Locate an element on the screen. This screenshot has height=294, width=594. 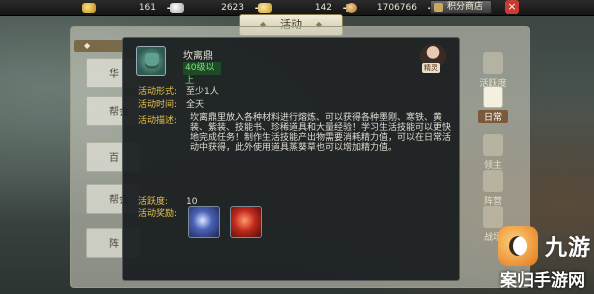
copper-coin-icon is located at coordinates (351, 8).